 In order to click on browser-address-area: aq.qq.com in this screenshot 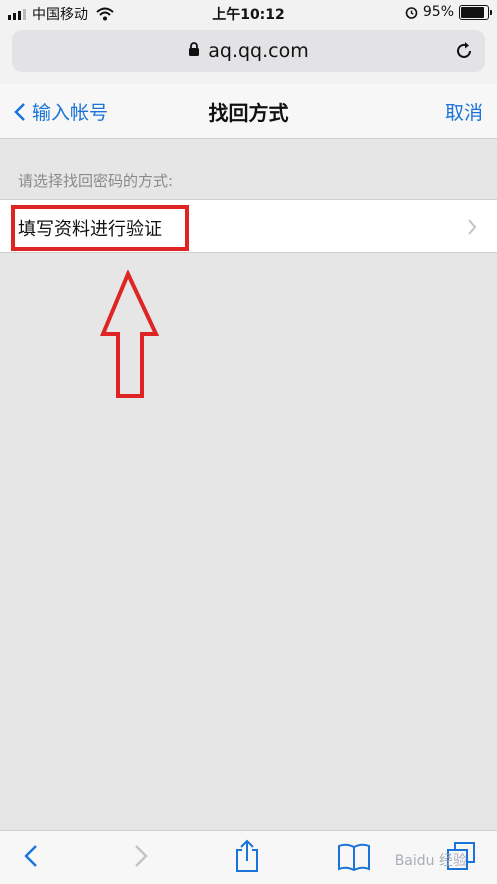, I will do `click(248, 55)`.